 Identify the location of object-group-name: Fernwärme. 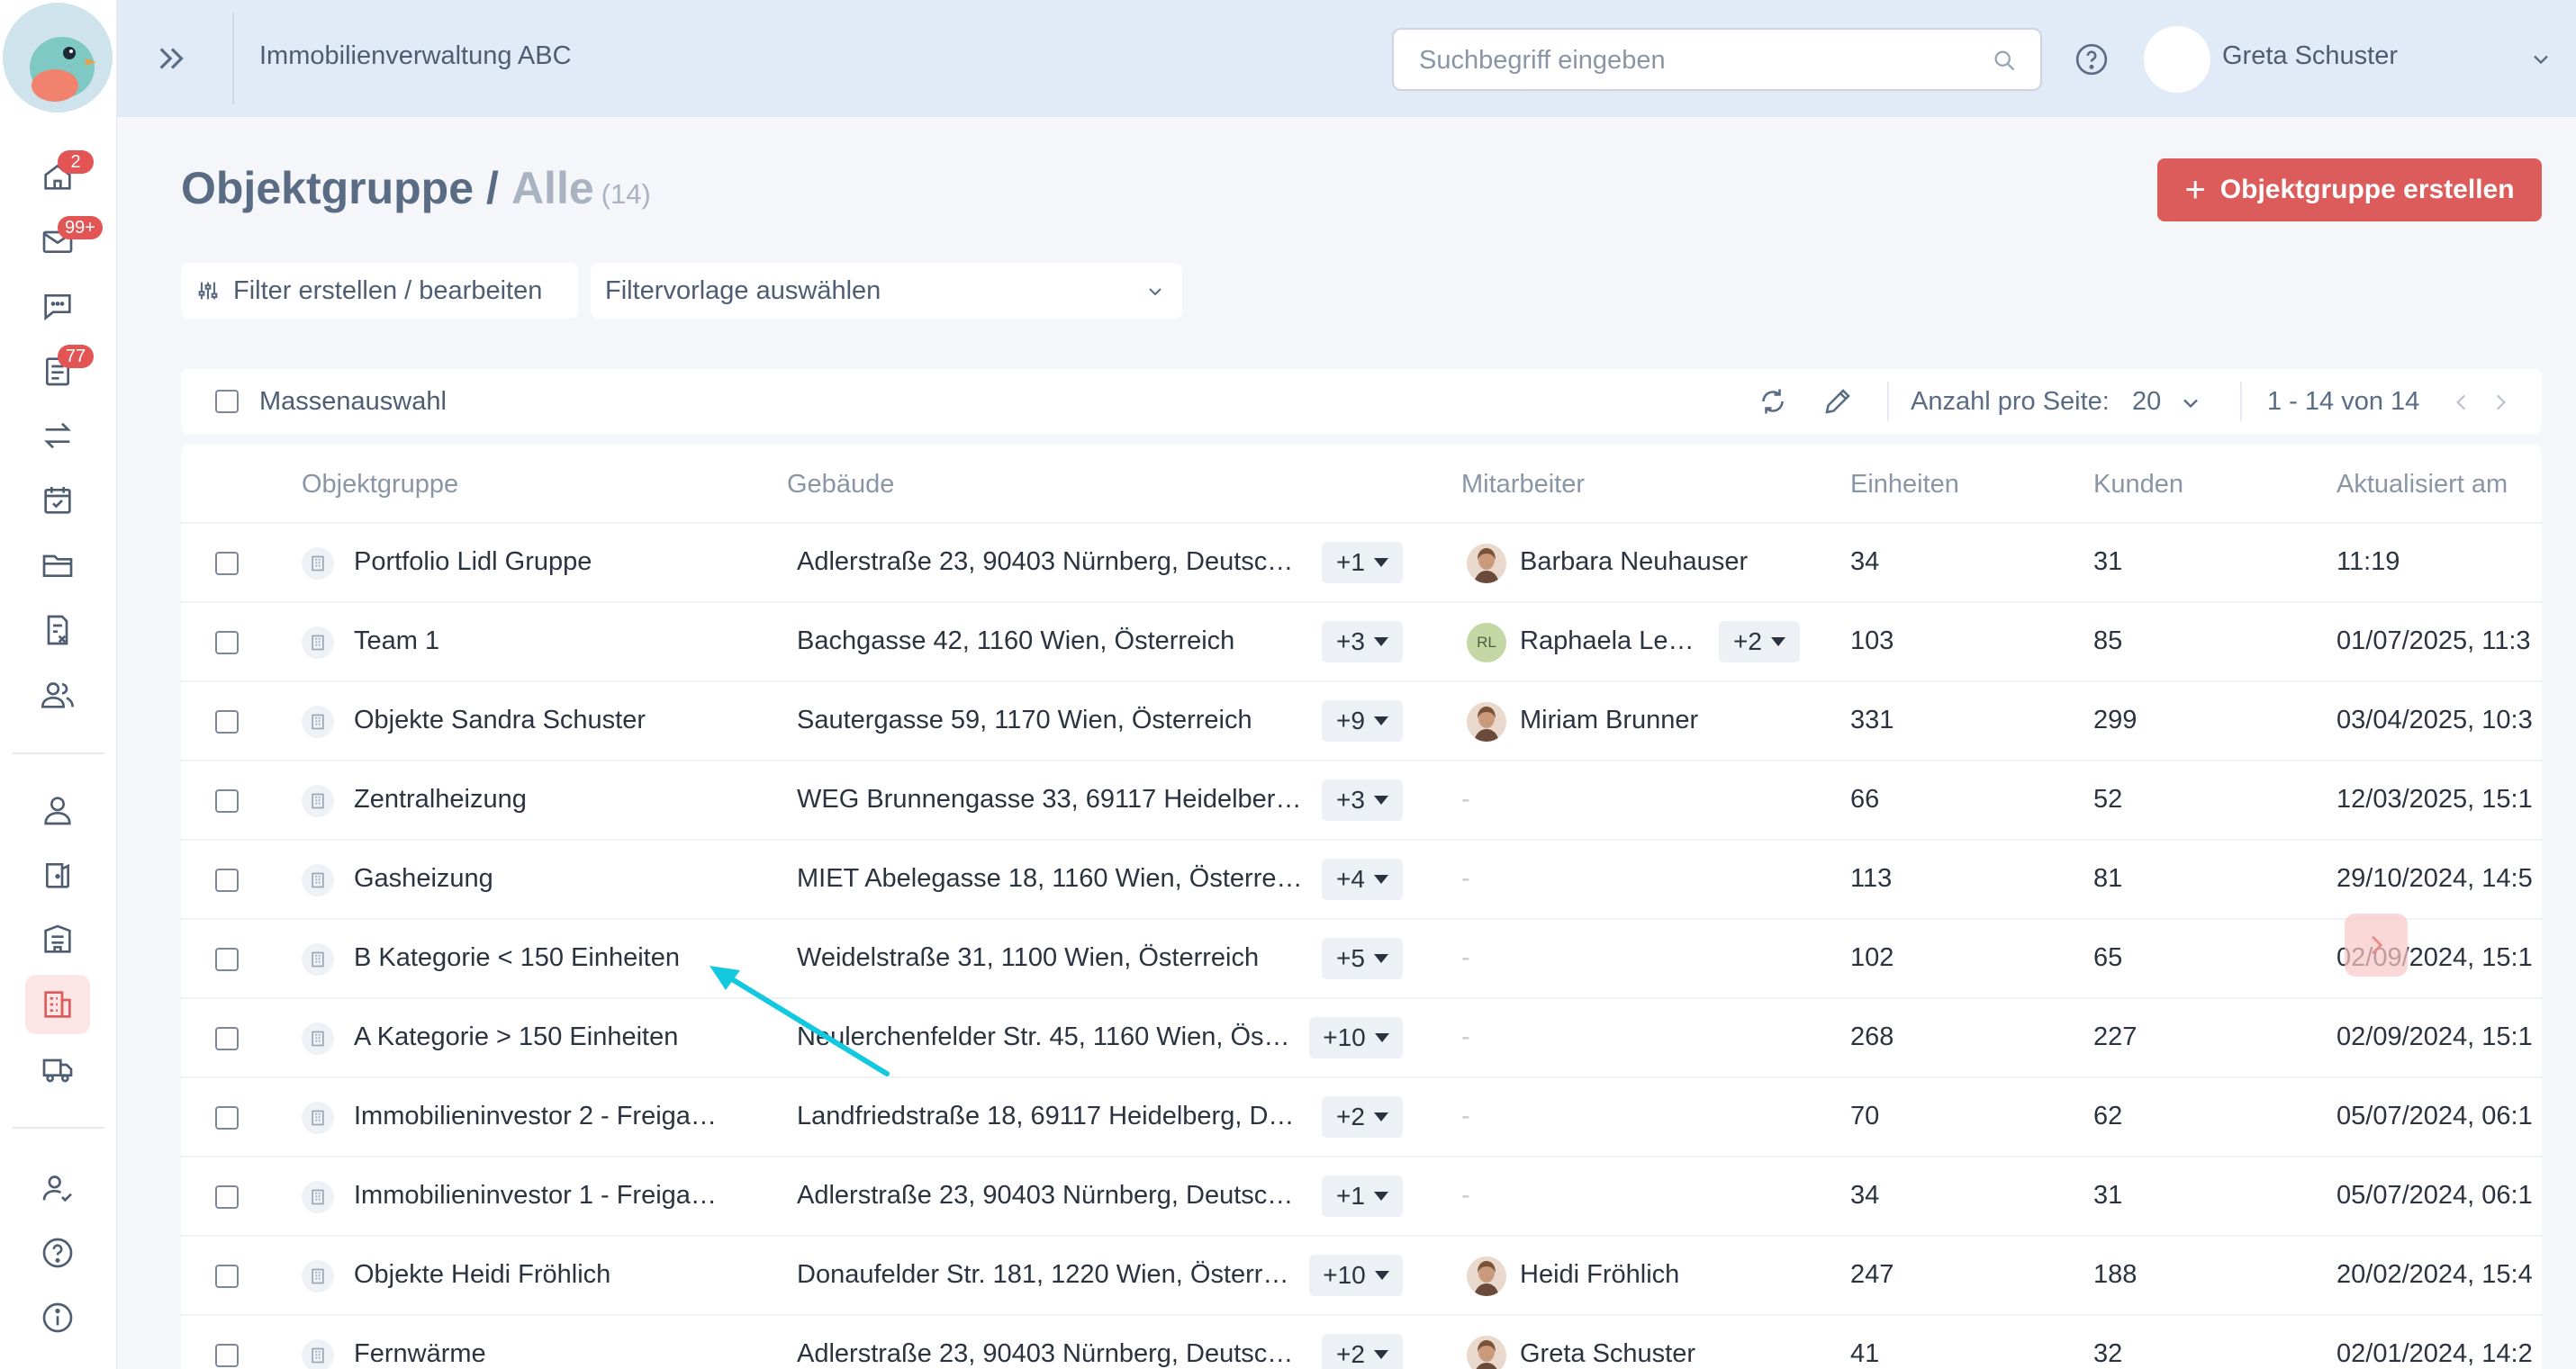
(547, 1354).